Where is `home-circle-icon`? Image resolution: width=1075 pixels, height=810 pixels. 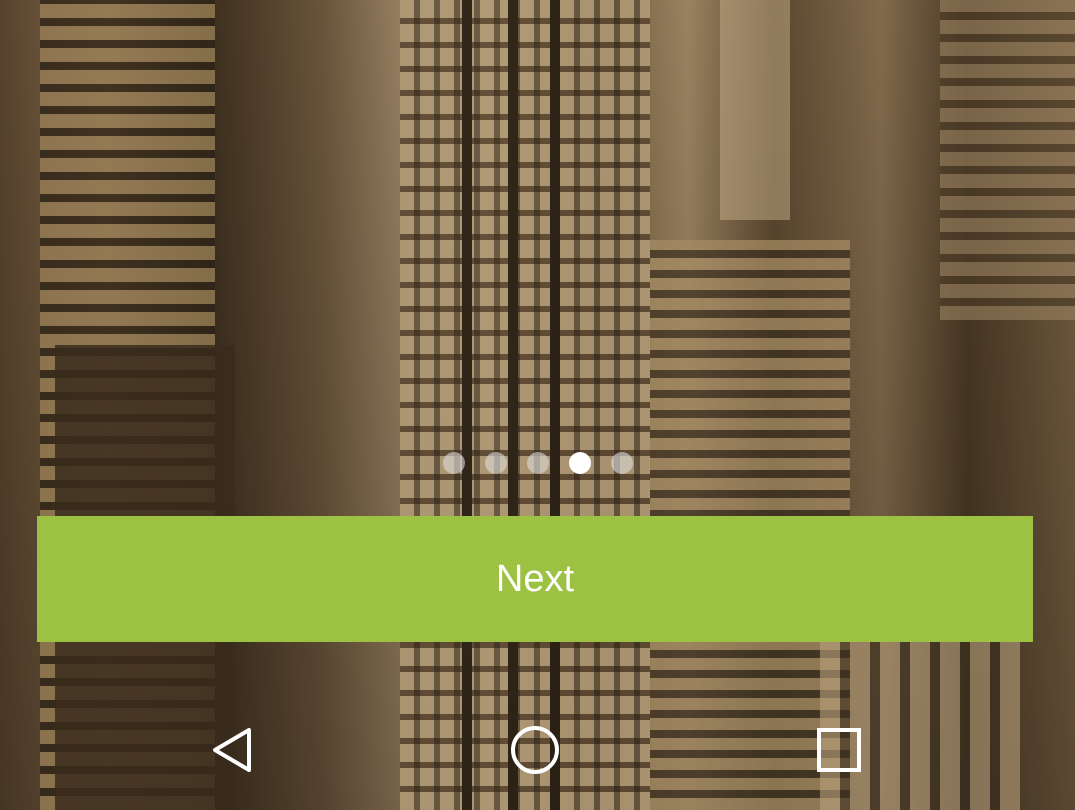
home-circle-icon is located at coordinates (535, 750).